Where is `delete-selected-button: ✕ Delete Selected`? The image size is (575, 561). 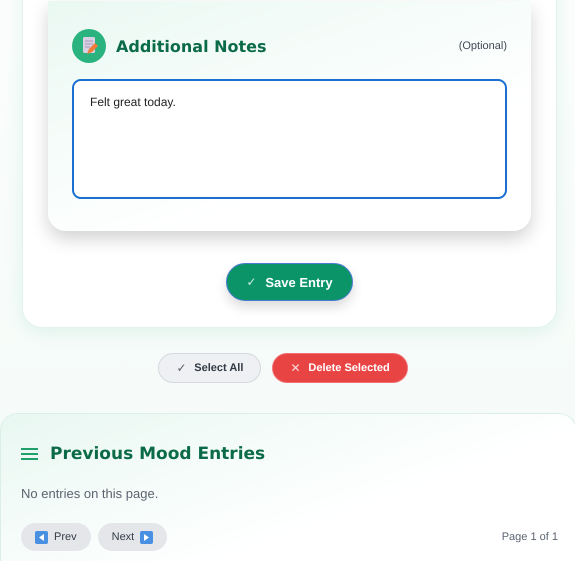
delete-selected-button: ✕ Delete Selected is located at coordinates (340, 368).